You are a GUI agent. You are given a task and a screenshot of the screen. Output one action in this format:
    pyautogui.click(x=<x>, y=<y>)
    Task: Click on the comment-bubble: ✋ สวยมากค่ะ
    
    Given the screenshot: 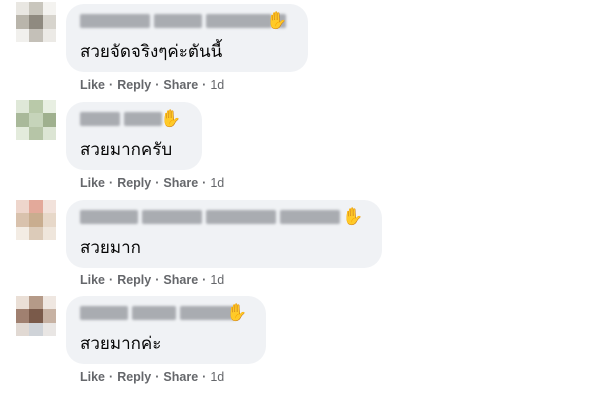 What is the action you would take?
    pyautogui.click(x=166, y=330)
    